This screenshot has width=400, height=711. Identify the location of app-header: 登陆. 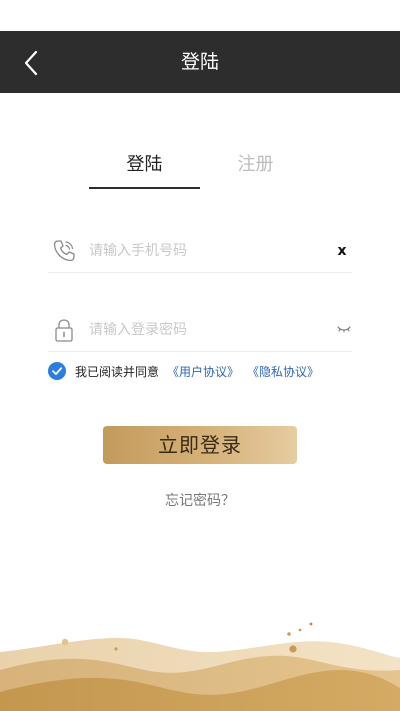
(200, 62).